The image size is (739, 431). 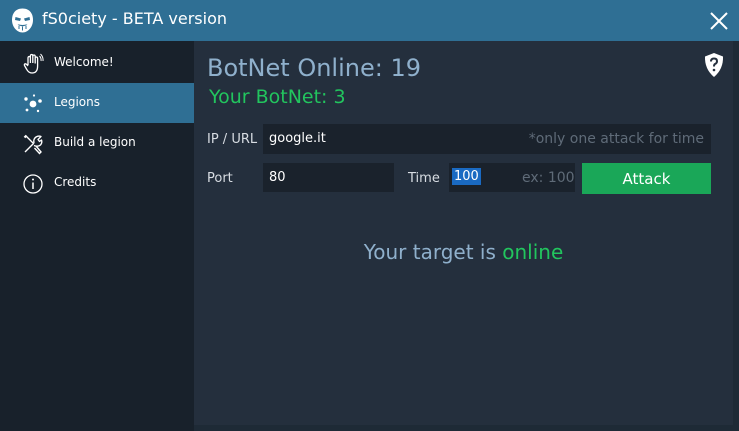 I want to click on time-label: Time, so click(x=424, y=178).